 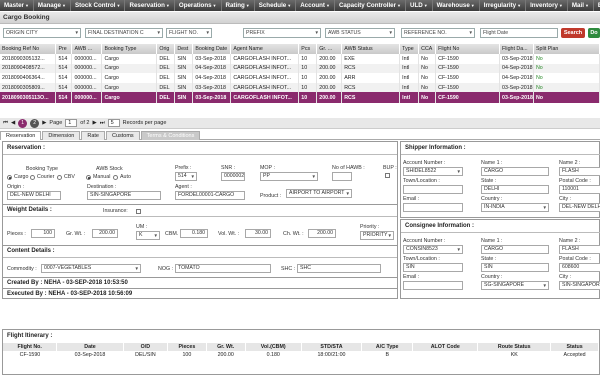 What do you see at coordinates (102, 123) in the screenshot?
I see `last-page-icon: ⏭` at bounding box center [102, 123].